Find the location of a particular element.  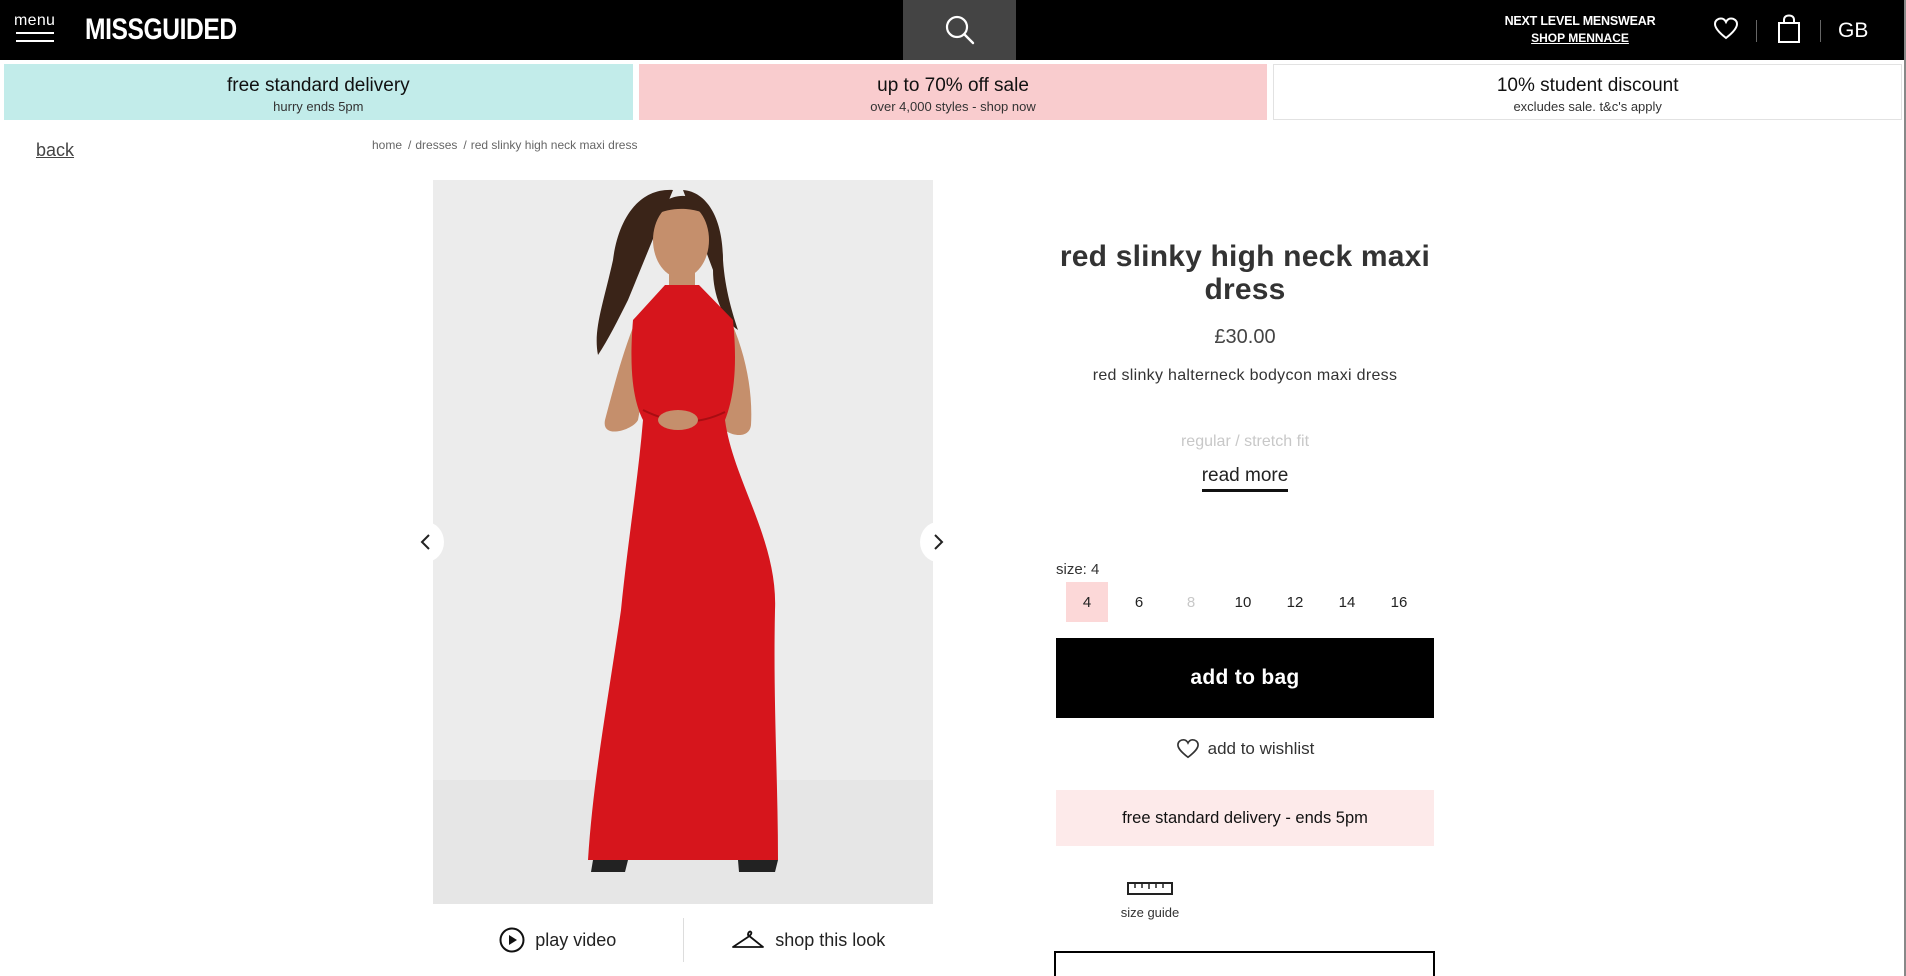

menswear-promo-link: SHOP MENNACE is located at coordinates (1580, 38).